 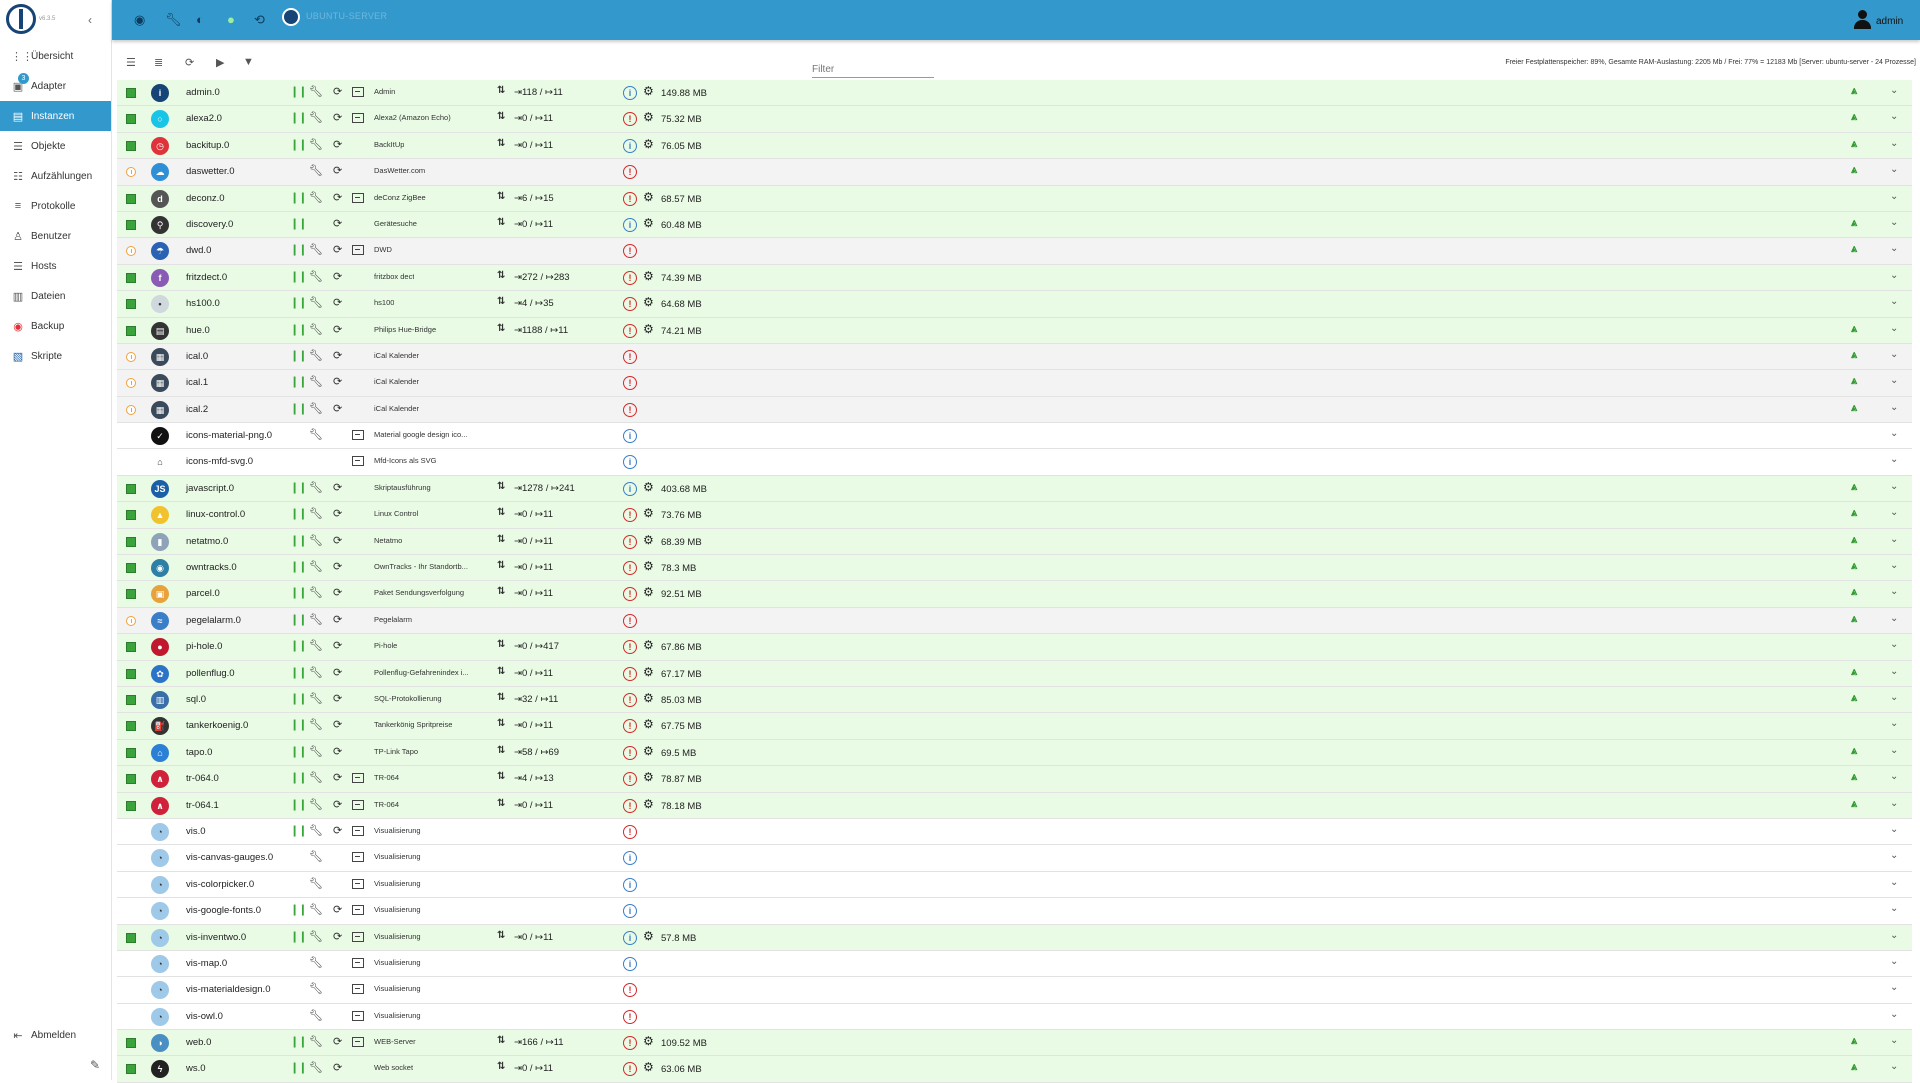 I want to click on sidebar-item-grid: ⋮⋮ Übersicht, so click(x=55, y=56).